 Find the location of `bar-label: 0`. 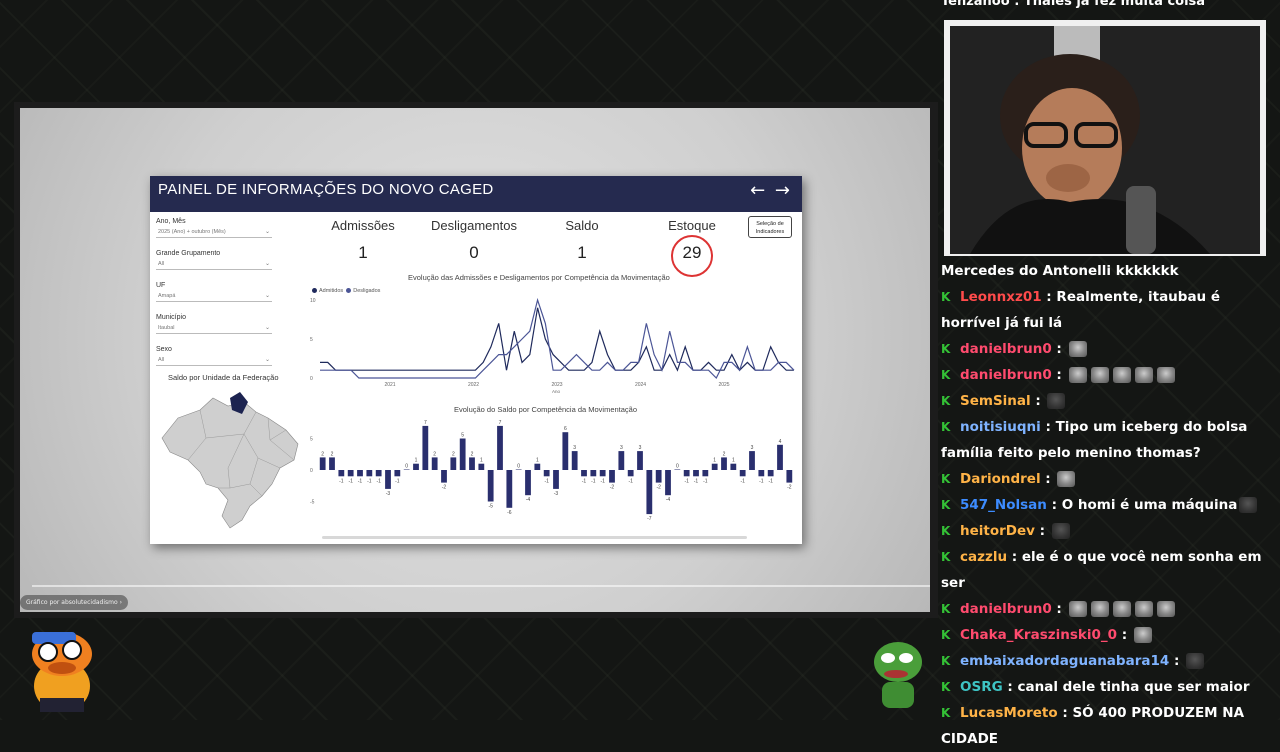

bar-label: 0 is located at coordinates (677, 467).